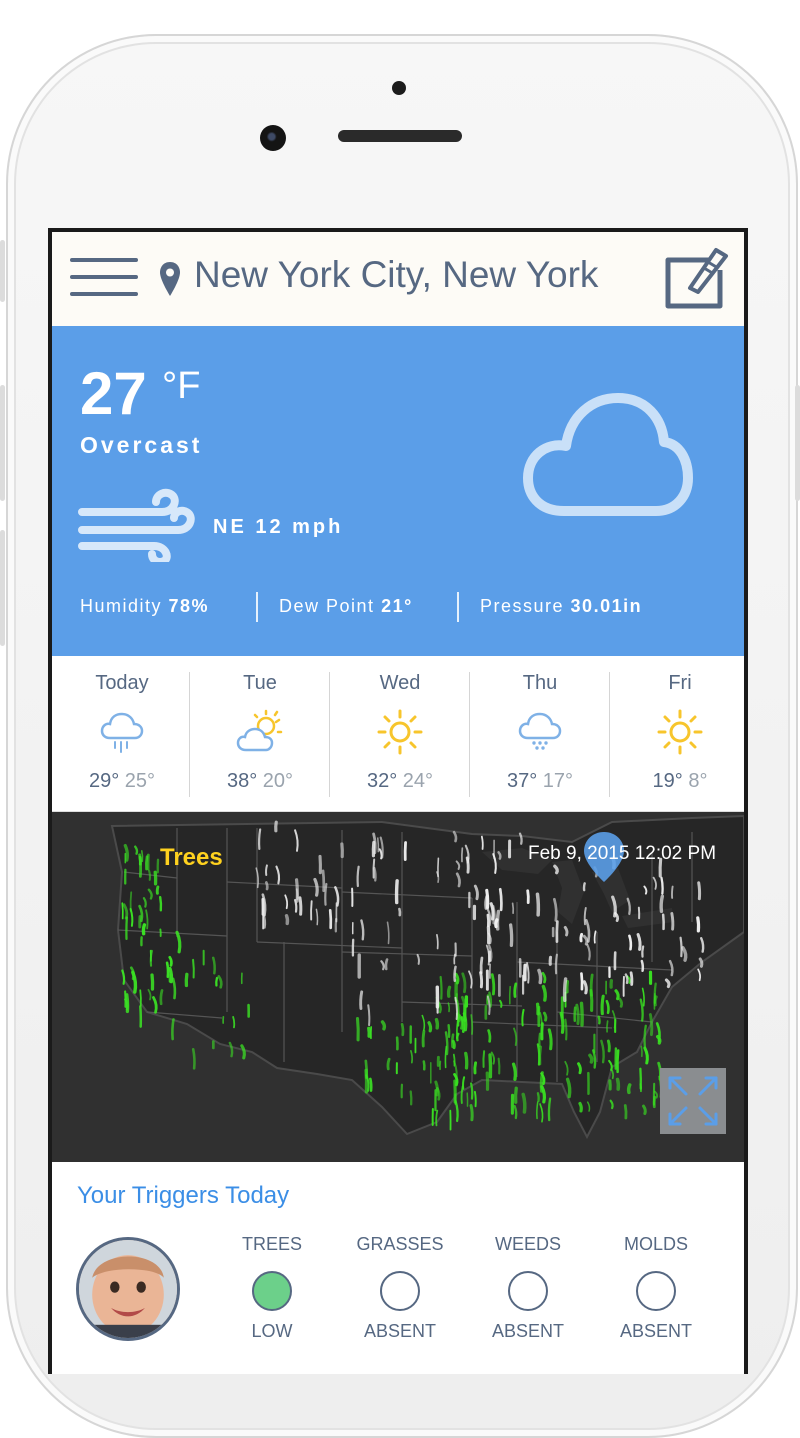  What do you see at coordinates (189, 606) in the screenshot?
I see `humidity-value: 78%` at bounding box center [189, 606].